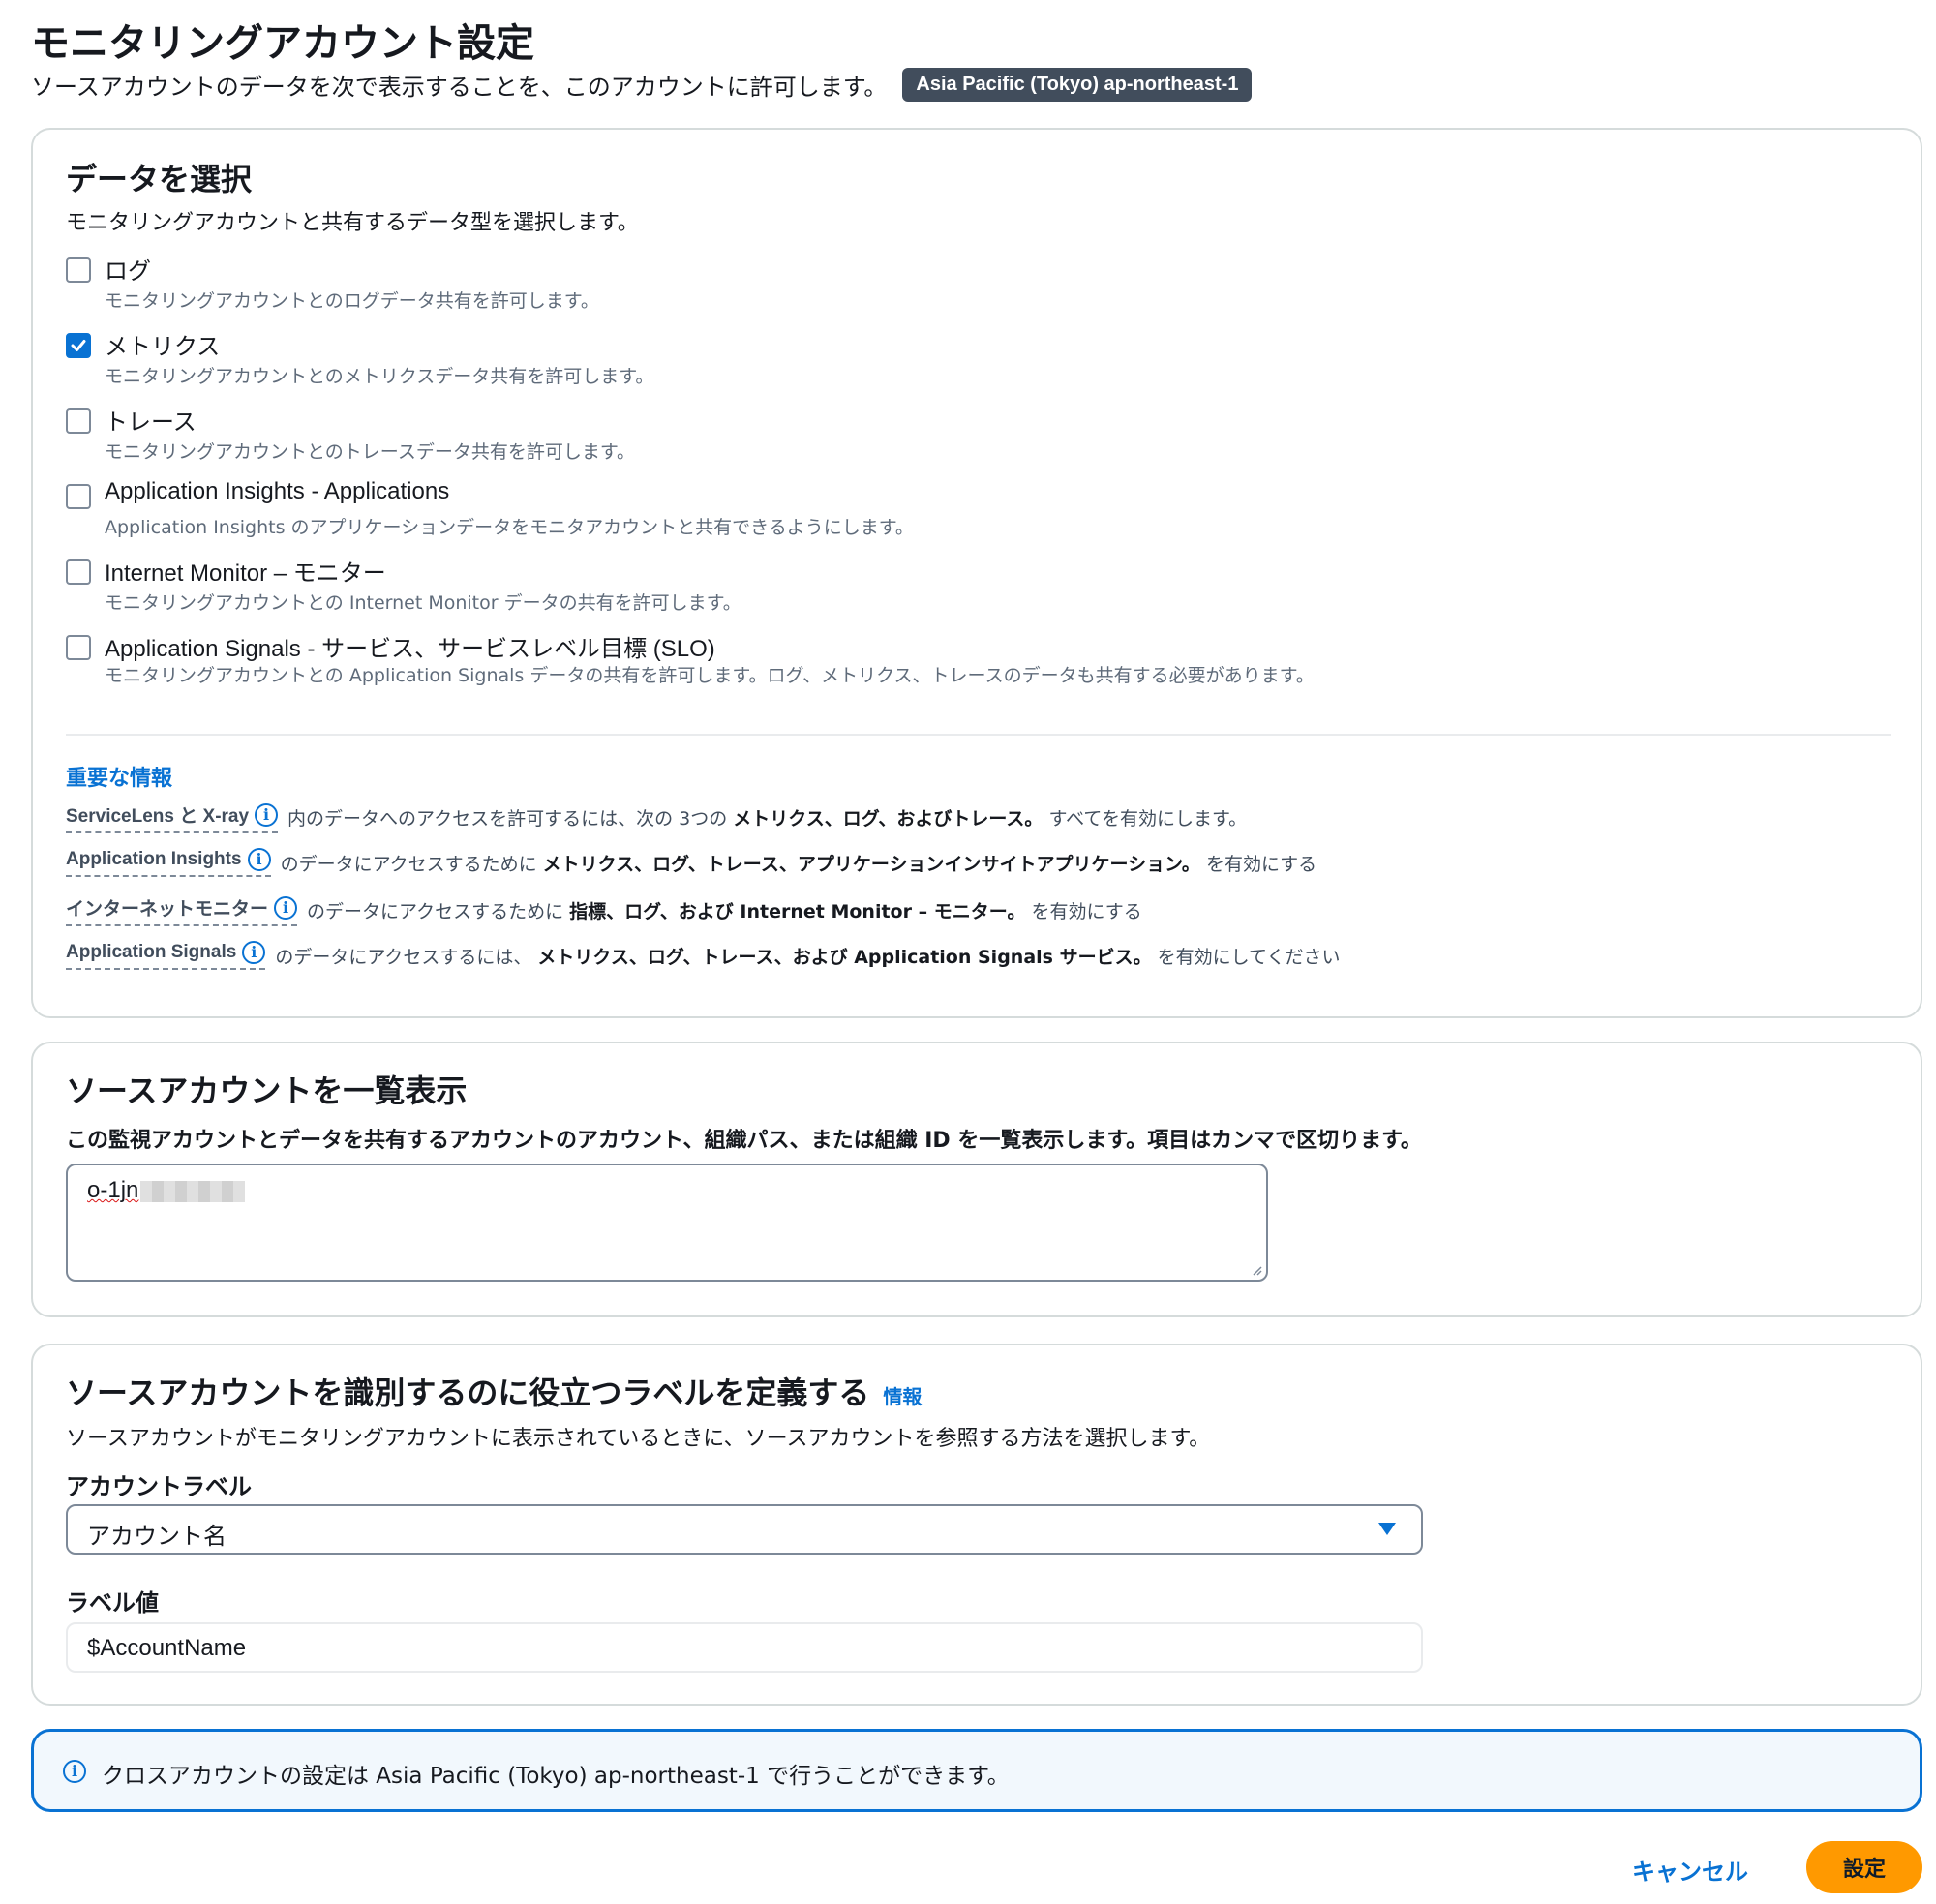 This screenshot has width=1936, height=1904. I want to click on application-signals-checkbox, so click(78, 647).